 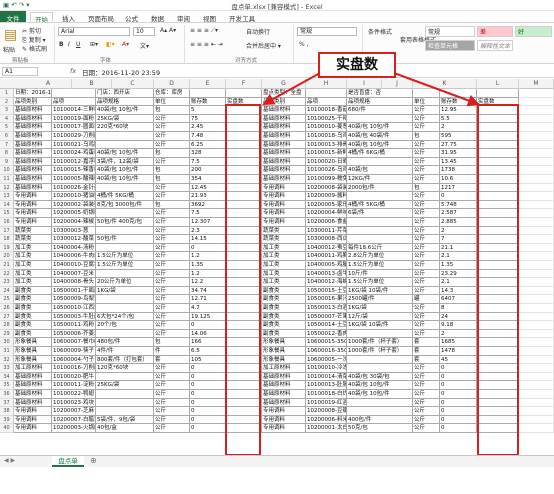 What do you see at coordinates (284, 84) in the screenshot?
I see `column-header: G` at bounding box center [284, 84].